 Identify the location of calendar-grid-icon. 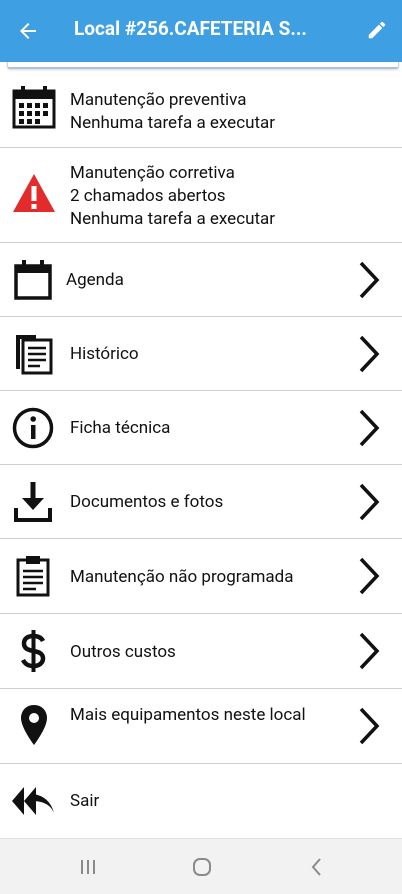
(34, 107).